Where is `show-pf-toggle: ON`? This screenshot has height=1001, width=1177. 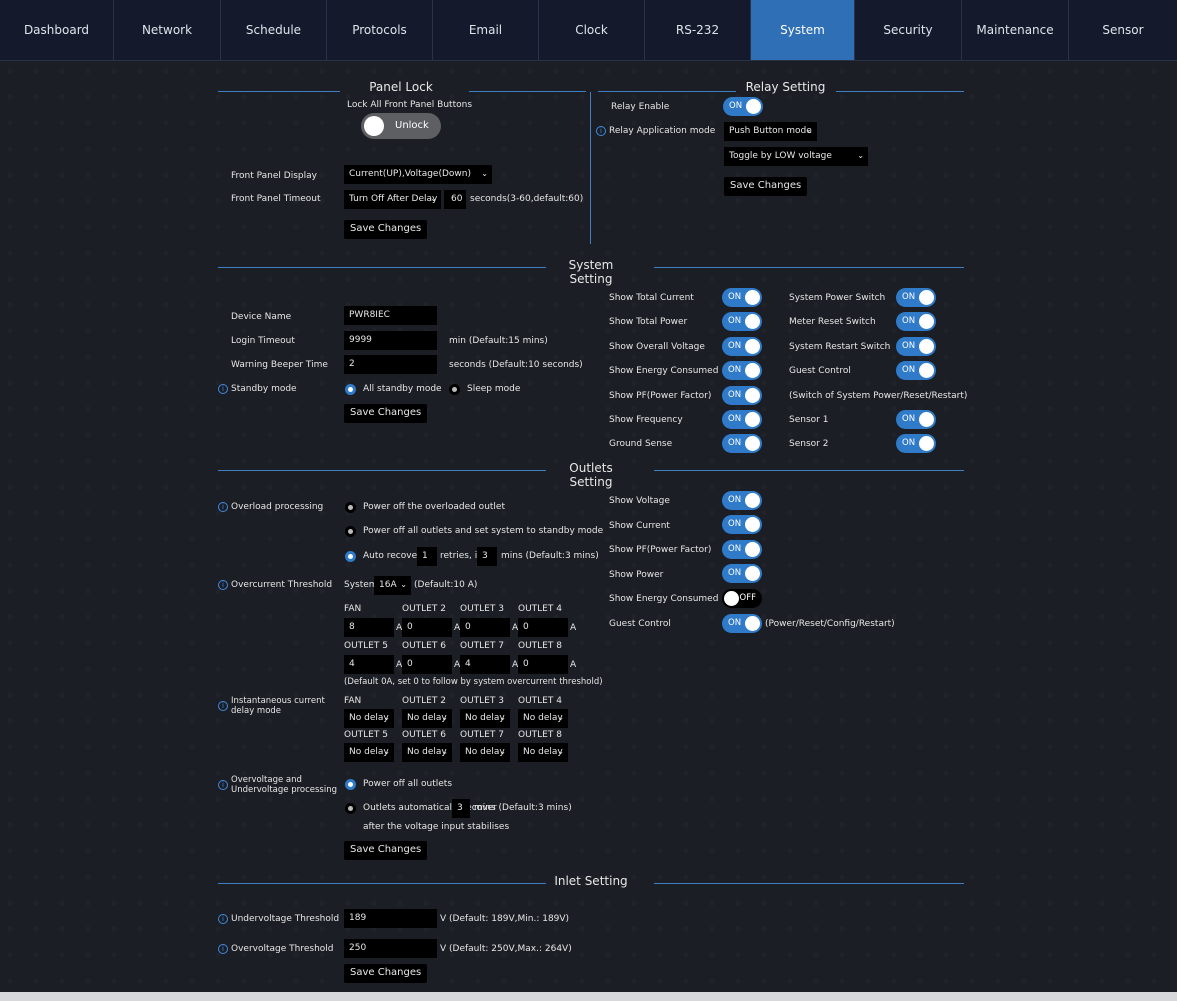 show-pf-toggle: ON is located at coordinates (742, 395).